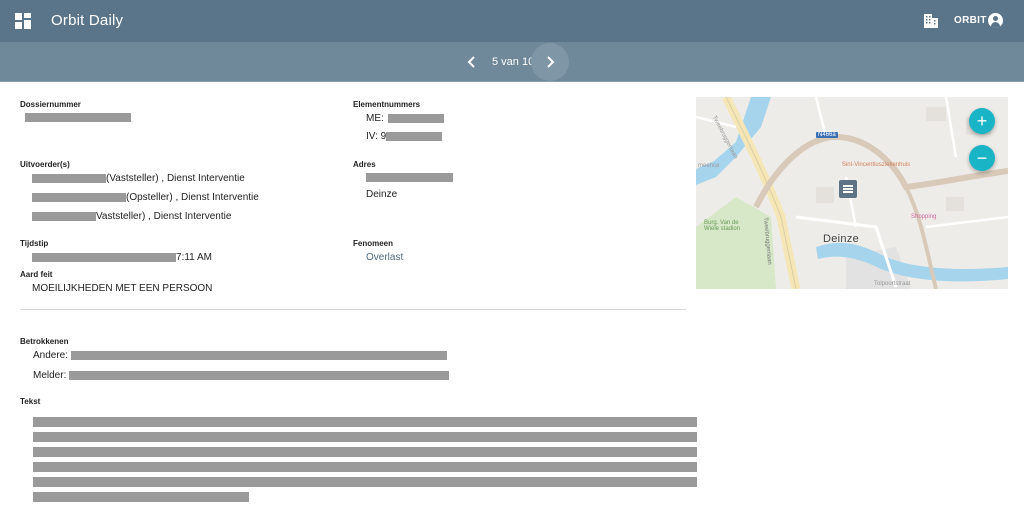 The image size is (1024, 515). Describe the element at coordinates (827, 135) in the screenshot. I see `road-number-badge: N466a` at that location.